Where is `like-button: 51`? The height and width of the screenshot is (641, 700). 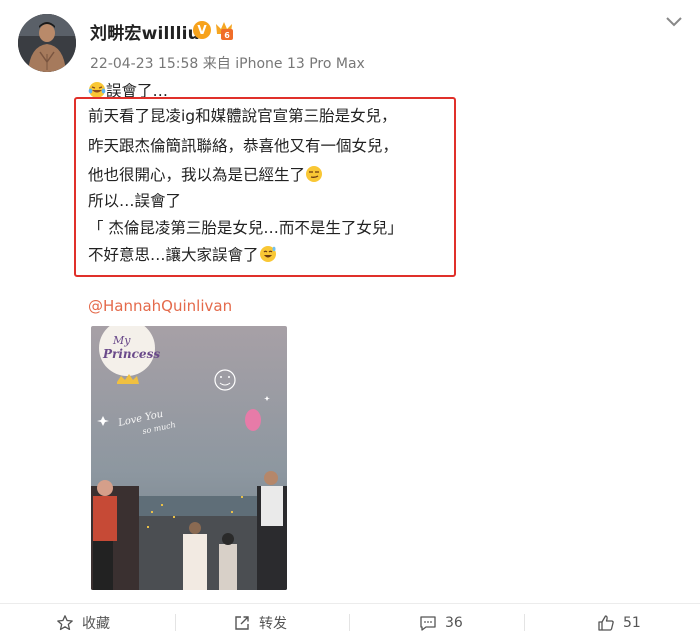 like-button: 51 is located at coordinates (619, 622).